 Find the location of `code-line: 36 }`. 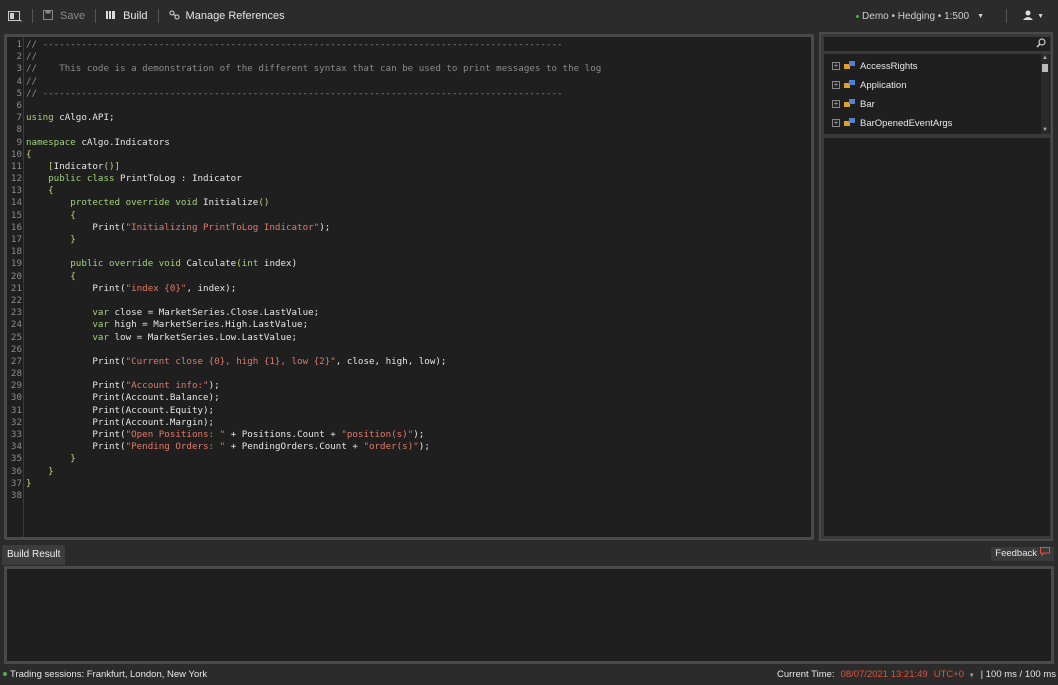

code-line: 36 } is located at coordinates (409, 472).